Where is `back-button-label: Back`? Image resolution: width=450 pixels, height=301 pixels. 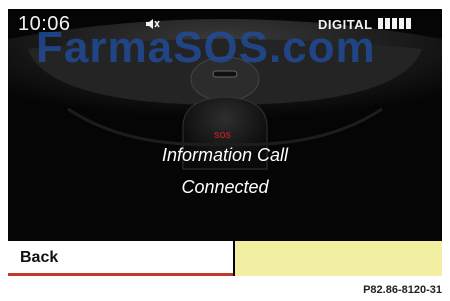 back-button-label: Back is located at coordinates (39, 257).